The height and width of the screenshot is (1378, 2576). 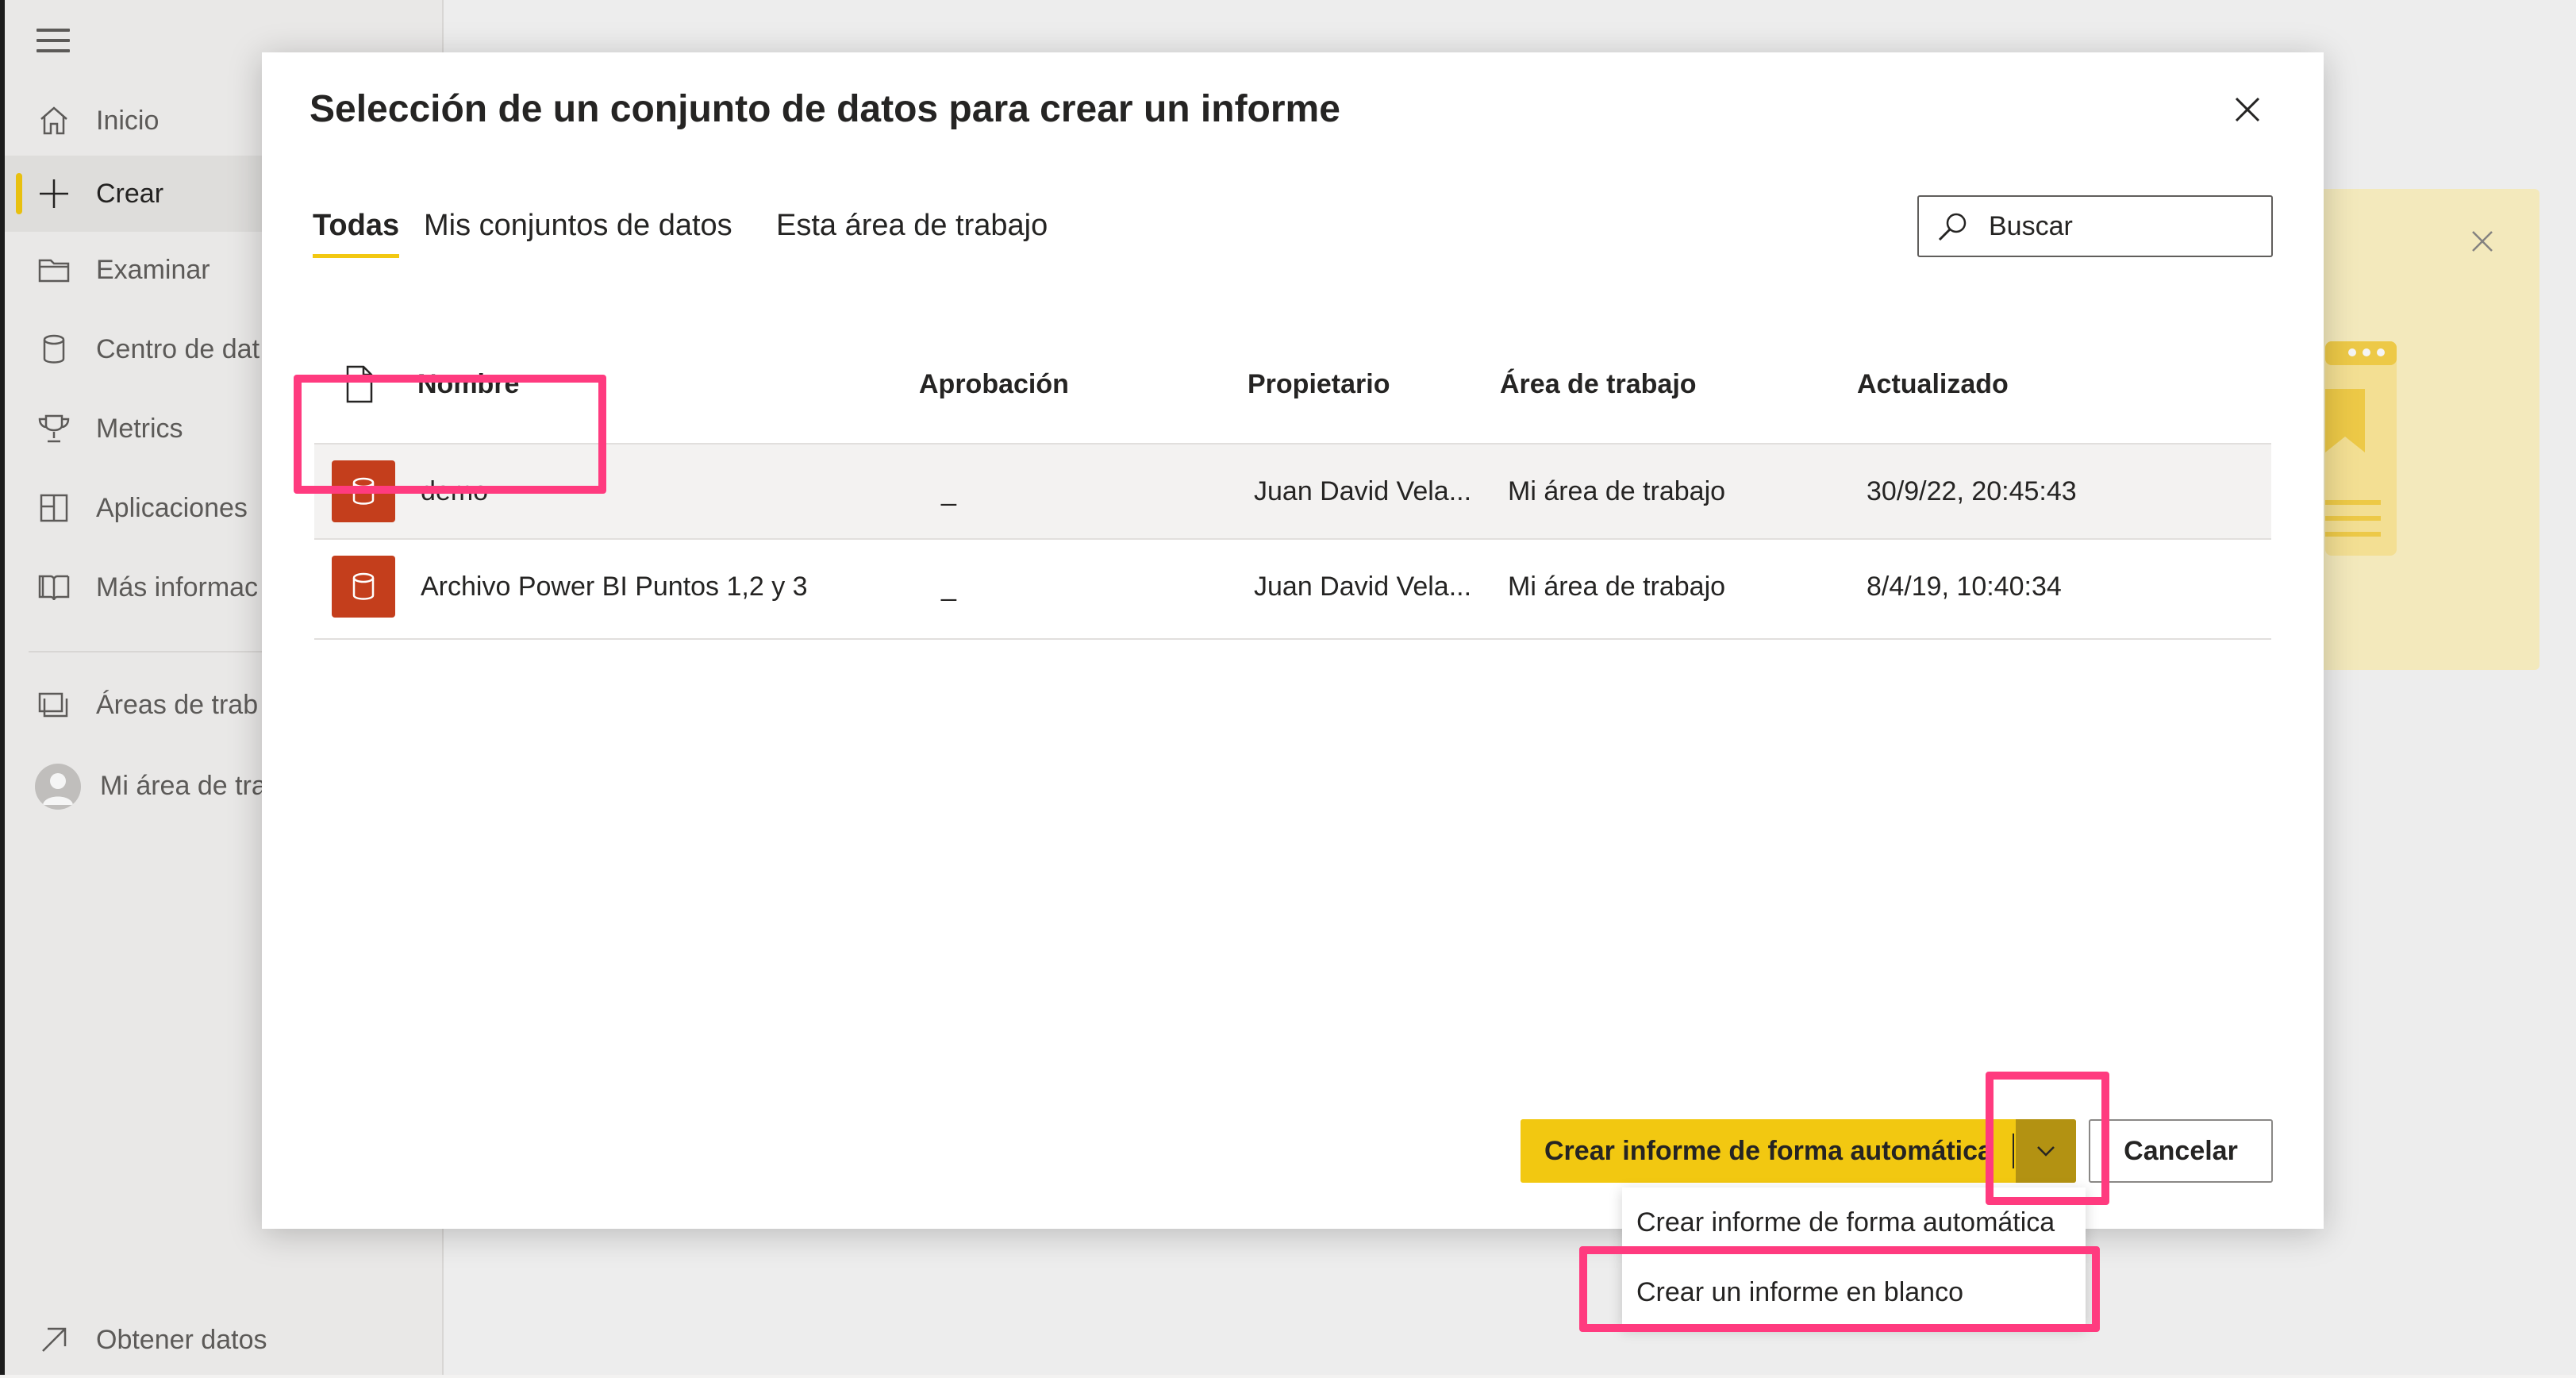 I want to click on create-report-auto-button: Crear informe de forma automática, so click(x=1769, y=1151).